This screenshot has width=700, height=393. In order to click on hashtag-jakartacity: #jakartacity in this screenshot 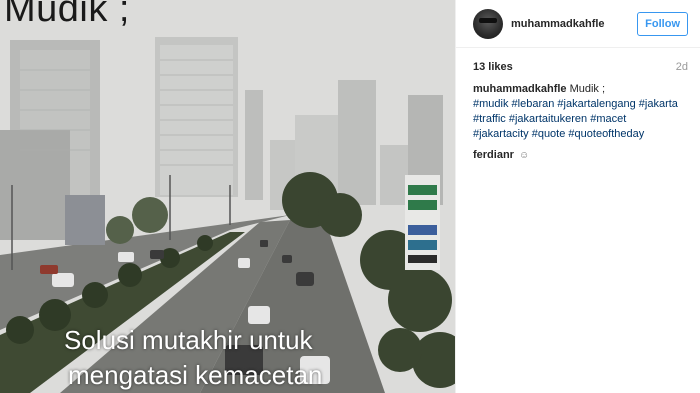, I will do `click(501, 134)`.